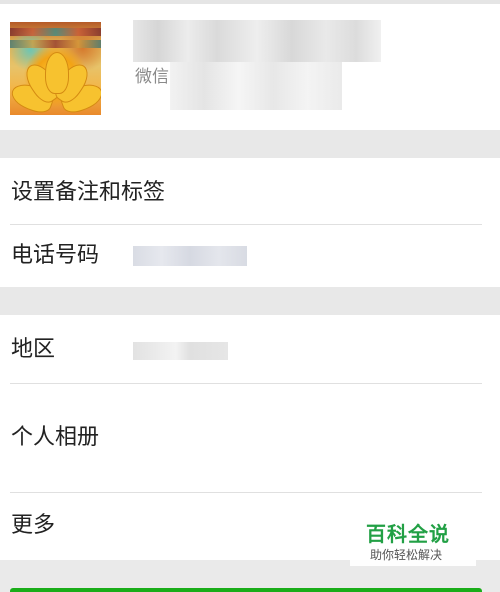  I want to click on wechat-id-redacted, so click(256, 86).